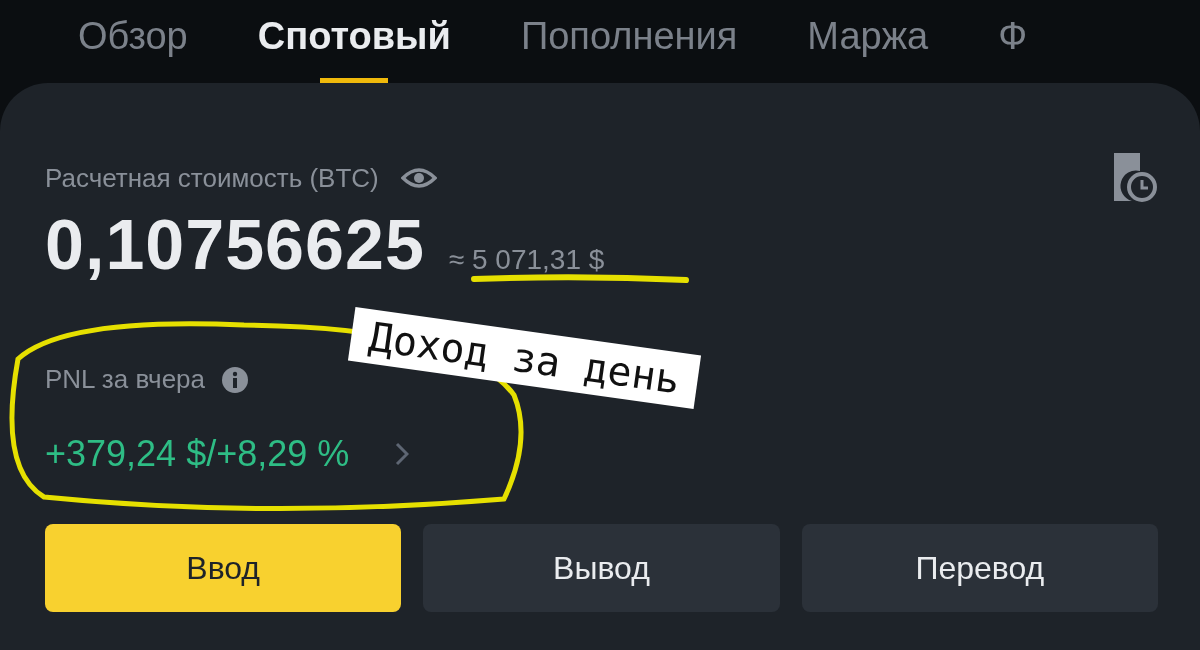 The image size is (1200, 650). What do you see at coordinates (868, 36) in the screenshot?
I see `tab: Маржа` at bounding box center [868, 36].